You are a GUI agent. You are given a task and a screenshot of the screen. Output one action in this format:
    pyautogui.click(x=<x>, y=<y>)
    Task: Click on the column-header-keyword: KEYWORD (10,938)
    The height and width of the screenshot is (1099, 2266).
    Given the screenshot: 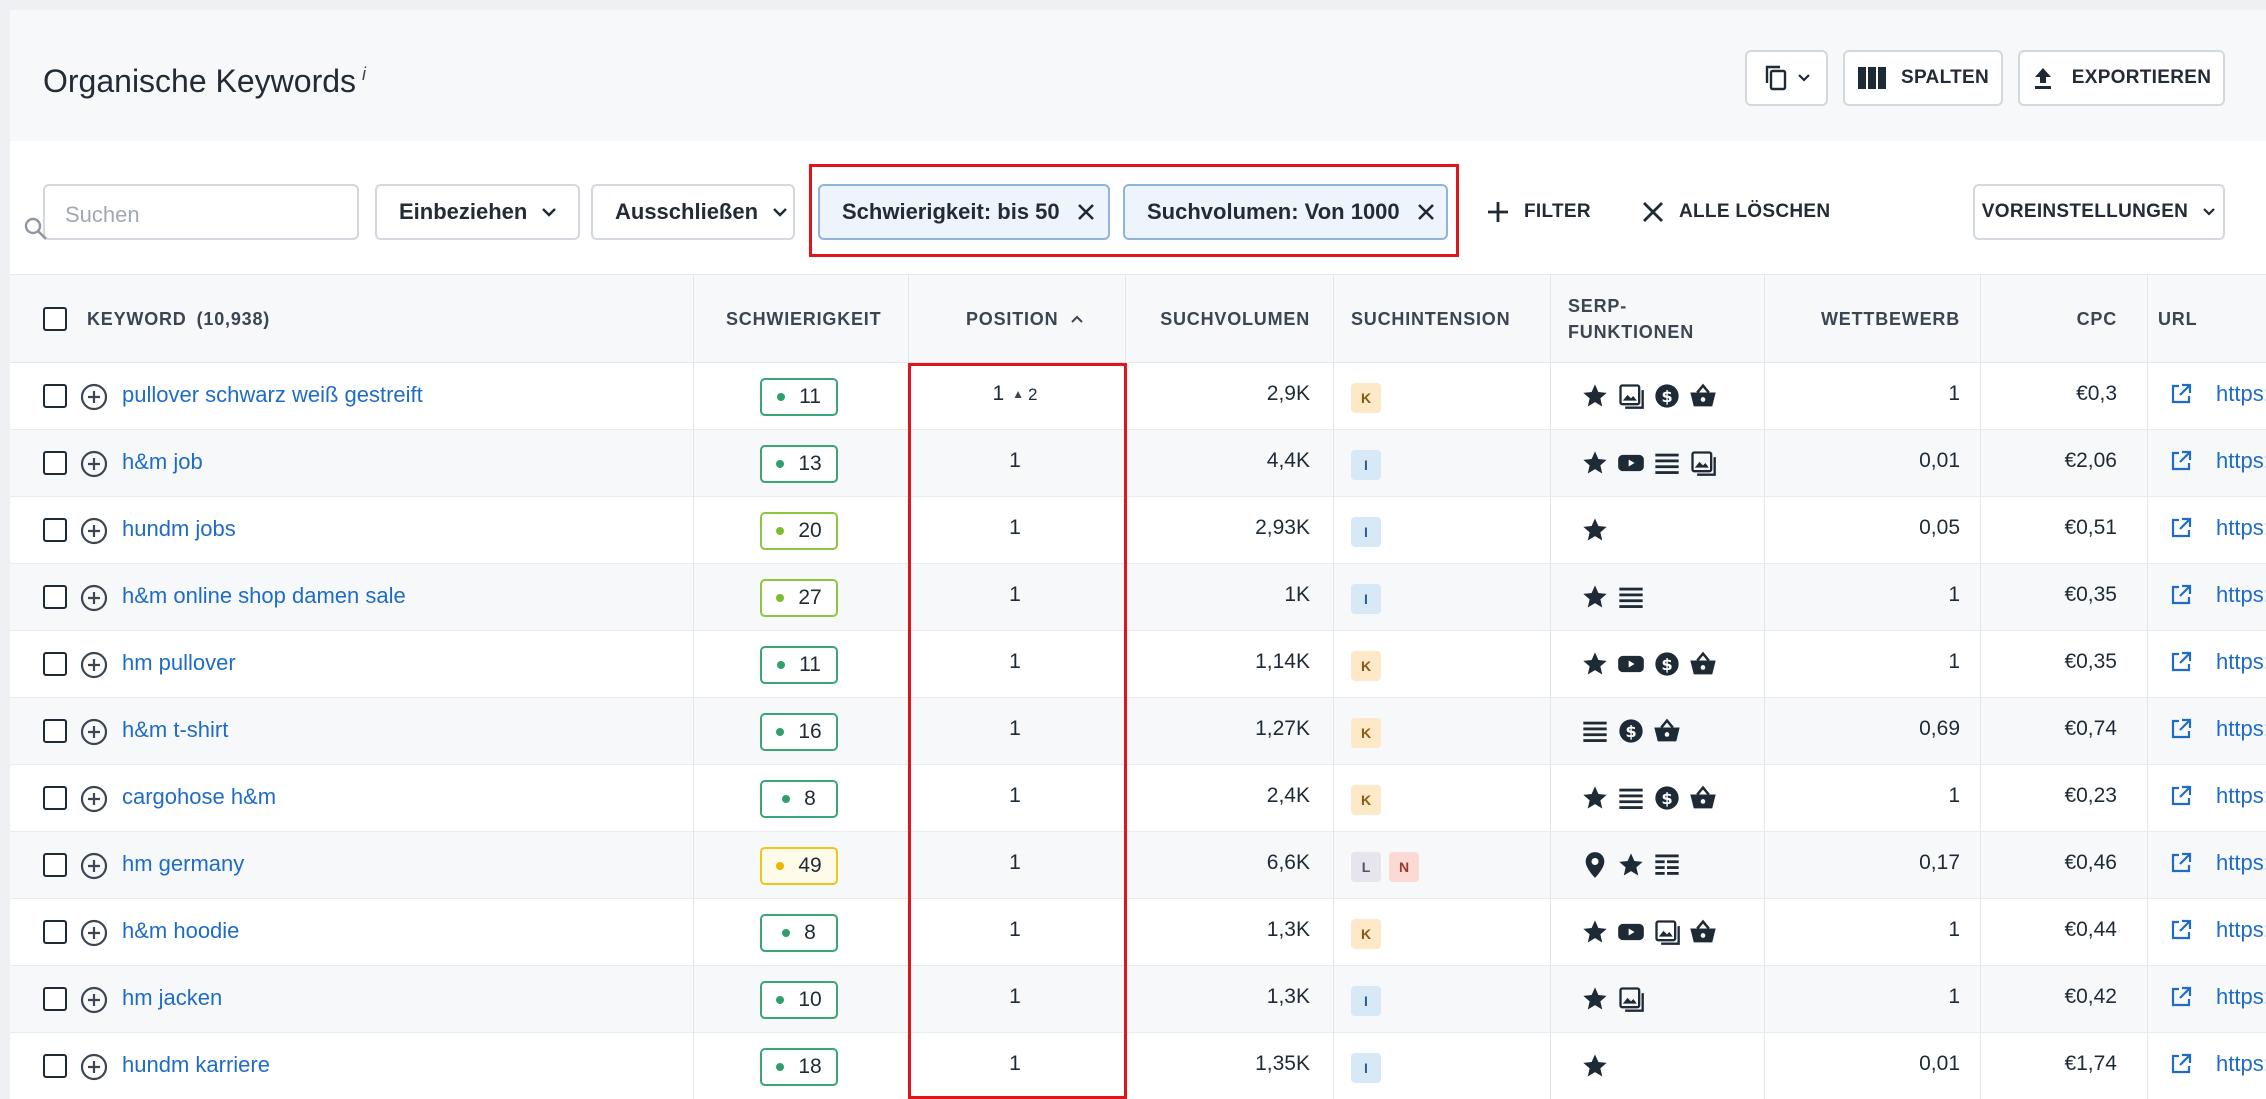 What is the action you would take?
    pyautogui.click(x=178, y=319)
    